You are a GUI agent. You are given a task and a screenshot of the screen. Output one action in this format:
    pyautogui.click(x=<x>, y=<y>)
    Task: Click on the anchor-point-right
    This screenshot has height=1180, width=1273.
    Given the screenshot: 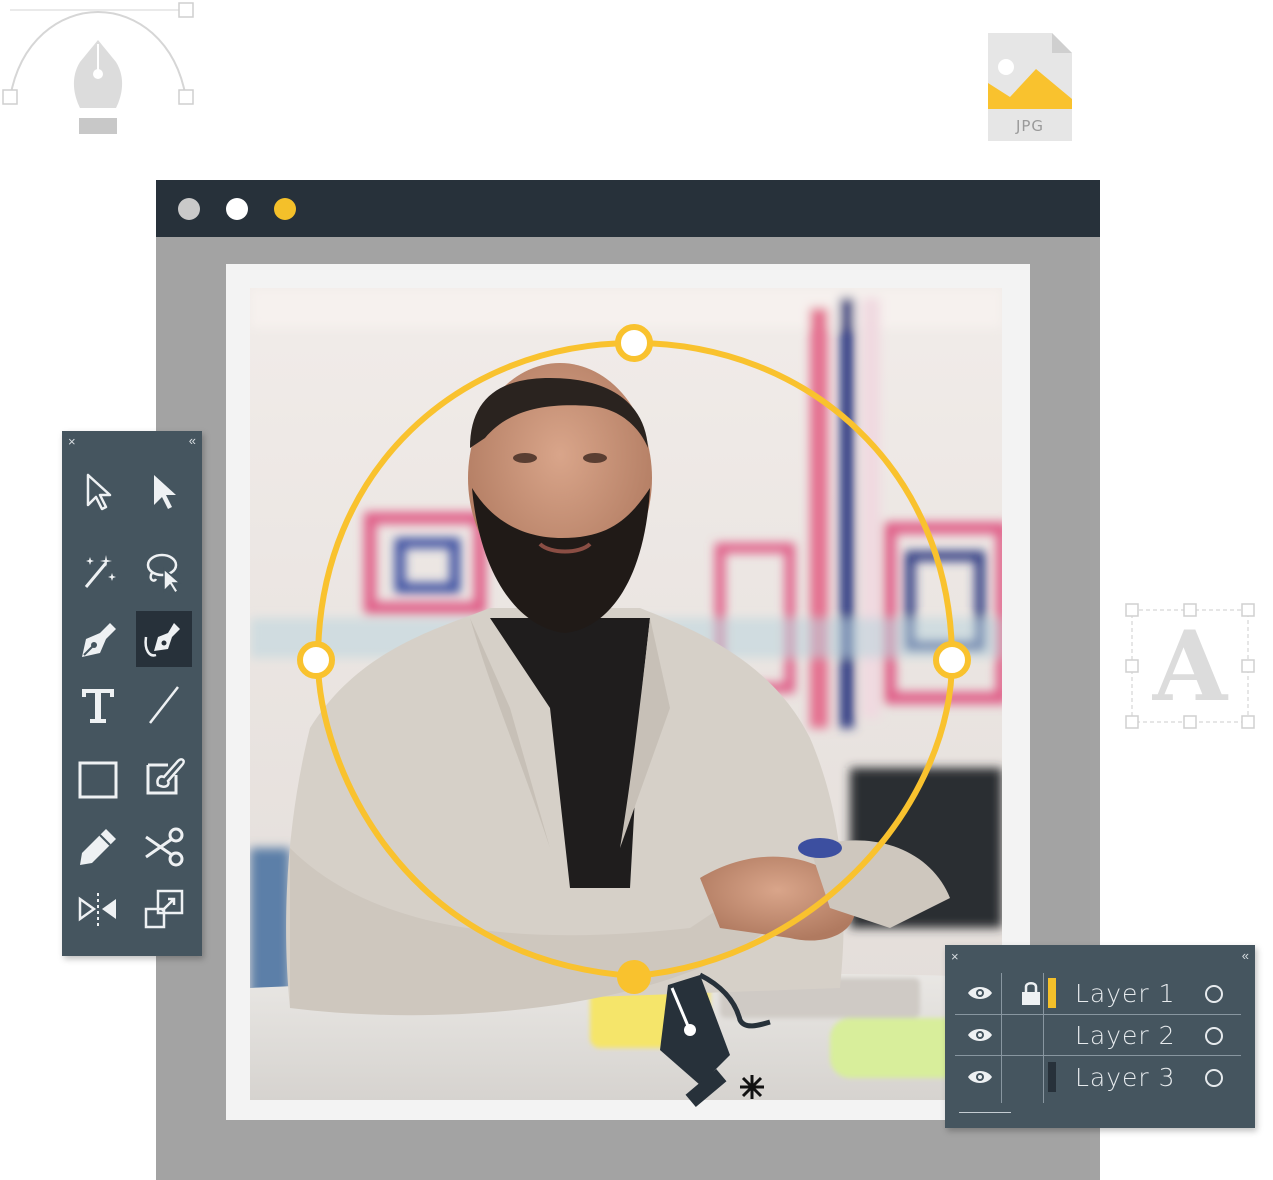 What is the action you would take?
    pyautogui.click(x=952, y=660)
    